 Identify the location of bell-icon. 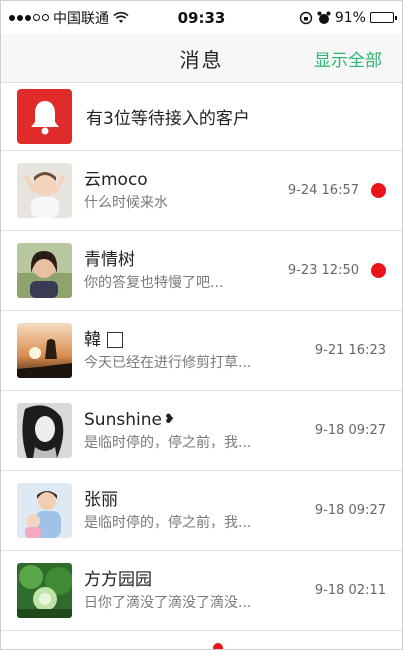
(44, 116).